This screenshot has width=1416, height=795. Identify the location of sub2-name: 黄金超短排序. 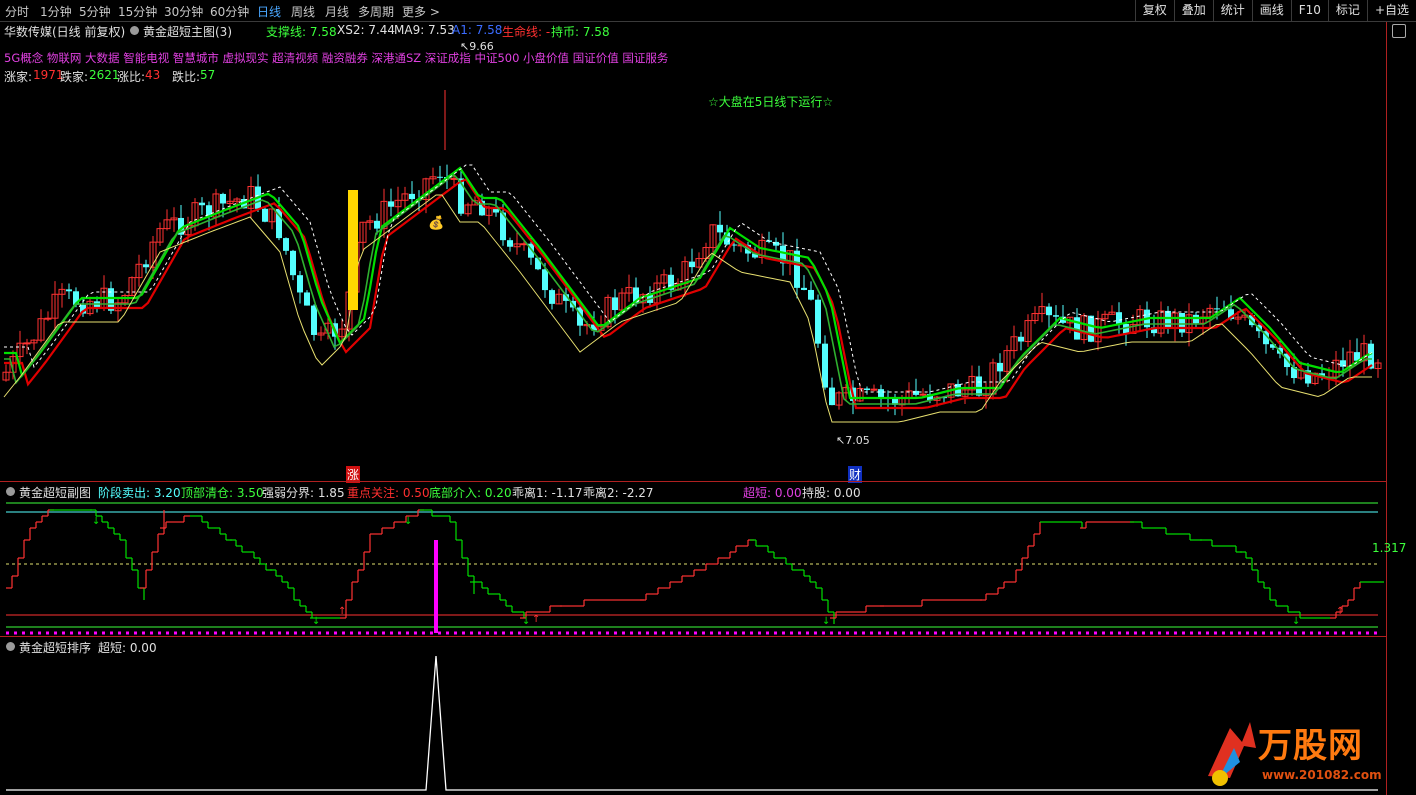
(55, 647).